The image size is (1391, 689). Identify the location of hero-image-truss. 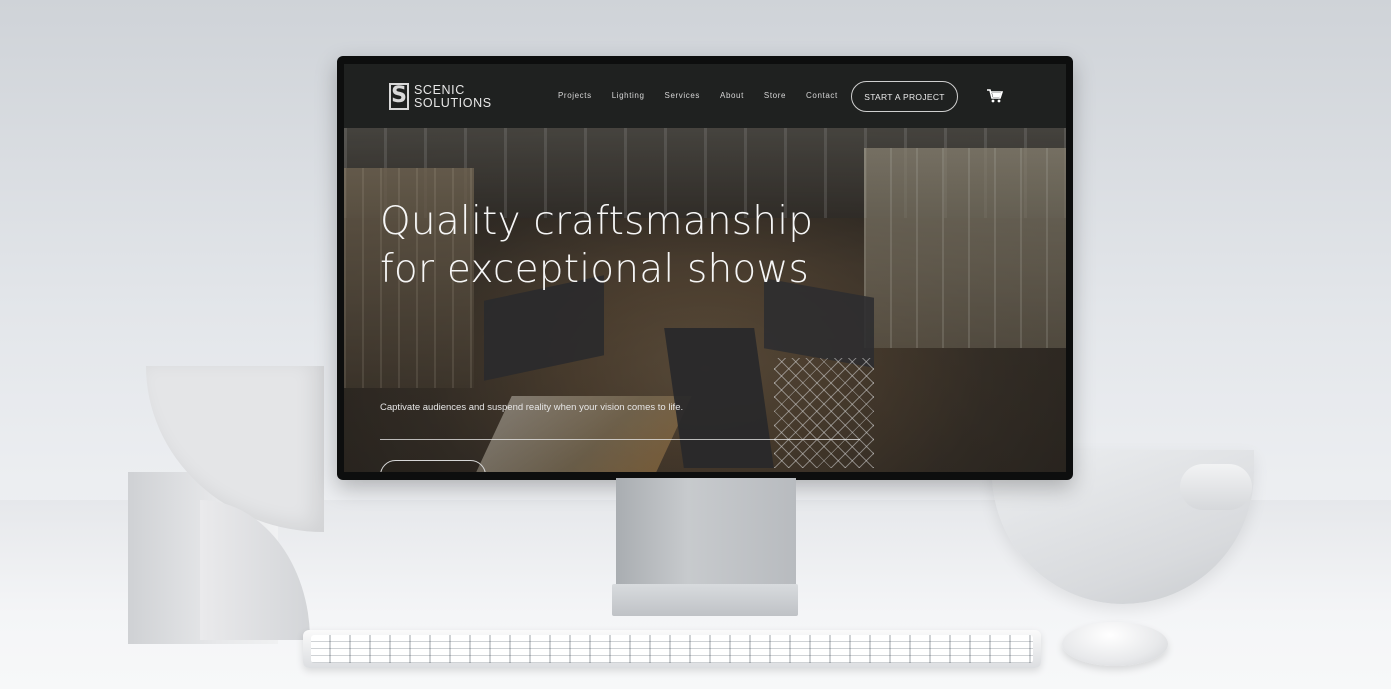
(824, 413).